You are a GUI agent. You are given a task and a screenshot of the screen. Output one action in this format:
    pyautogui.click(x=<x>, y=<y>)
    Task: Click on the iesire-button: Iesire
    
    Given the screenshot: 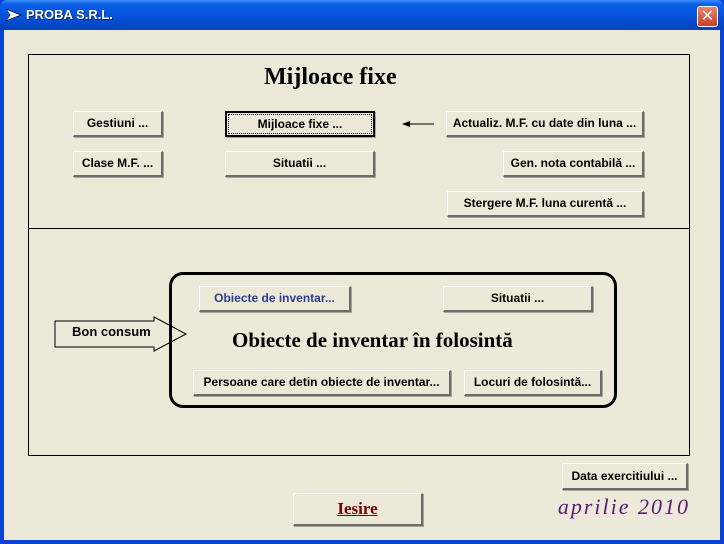 What is the action you would take?
    pyautogui.click(x=358, y=509)
    